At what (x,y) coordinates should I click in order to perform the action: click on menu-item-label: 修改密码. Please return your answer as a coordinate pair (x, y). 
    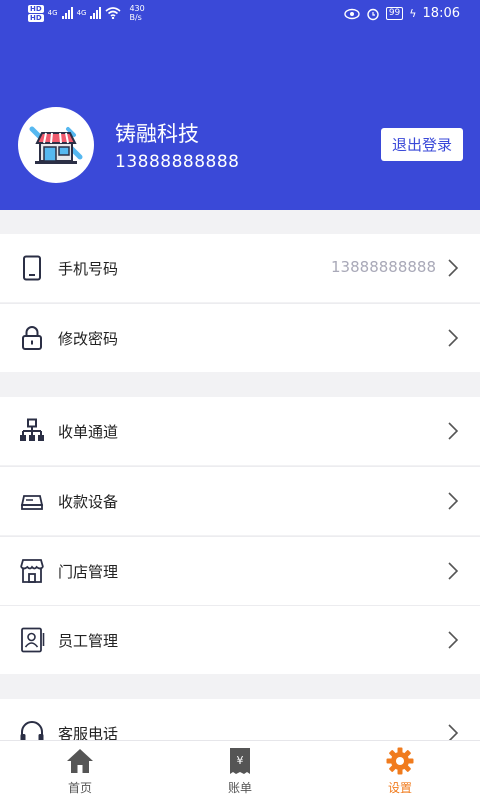
    Looking at the image, I should click on (88, 339).